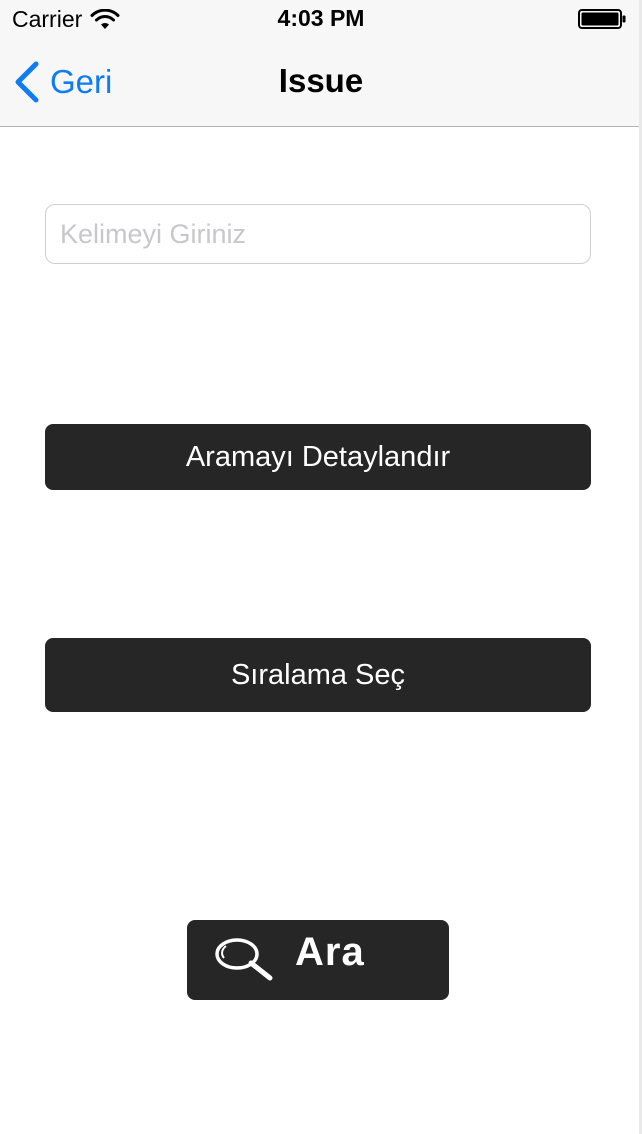  I want to click on status-bar: Carrier 4:03 PM, so click(321, 20).